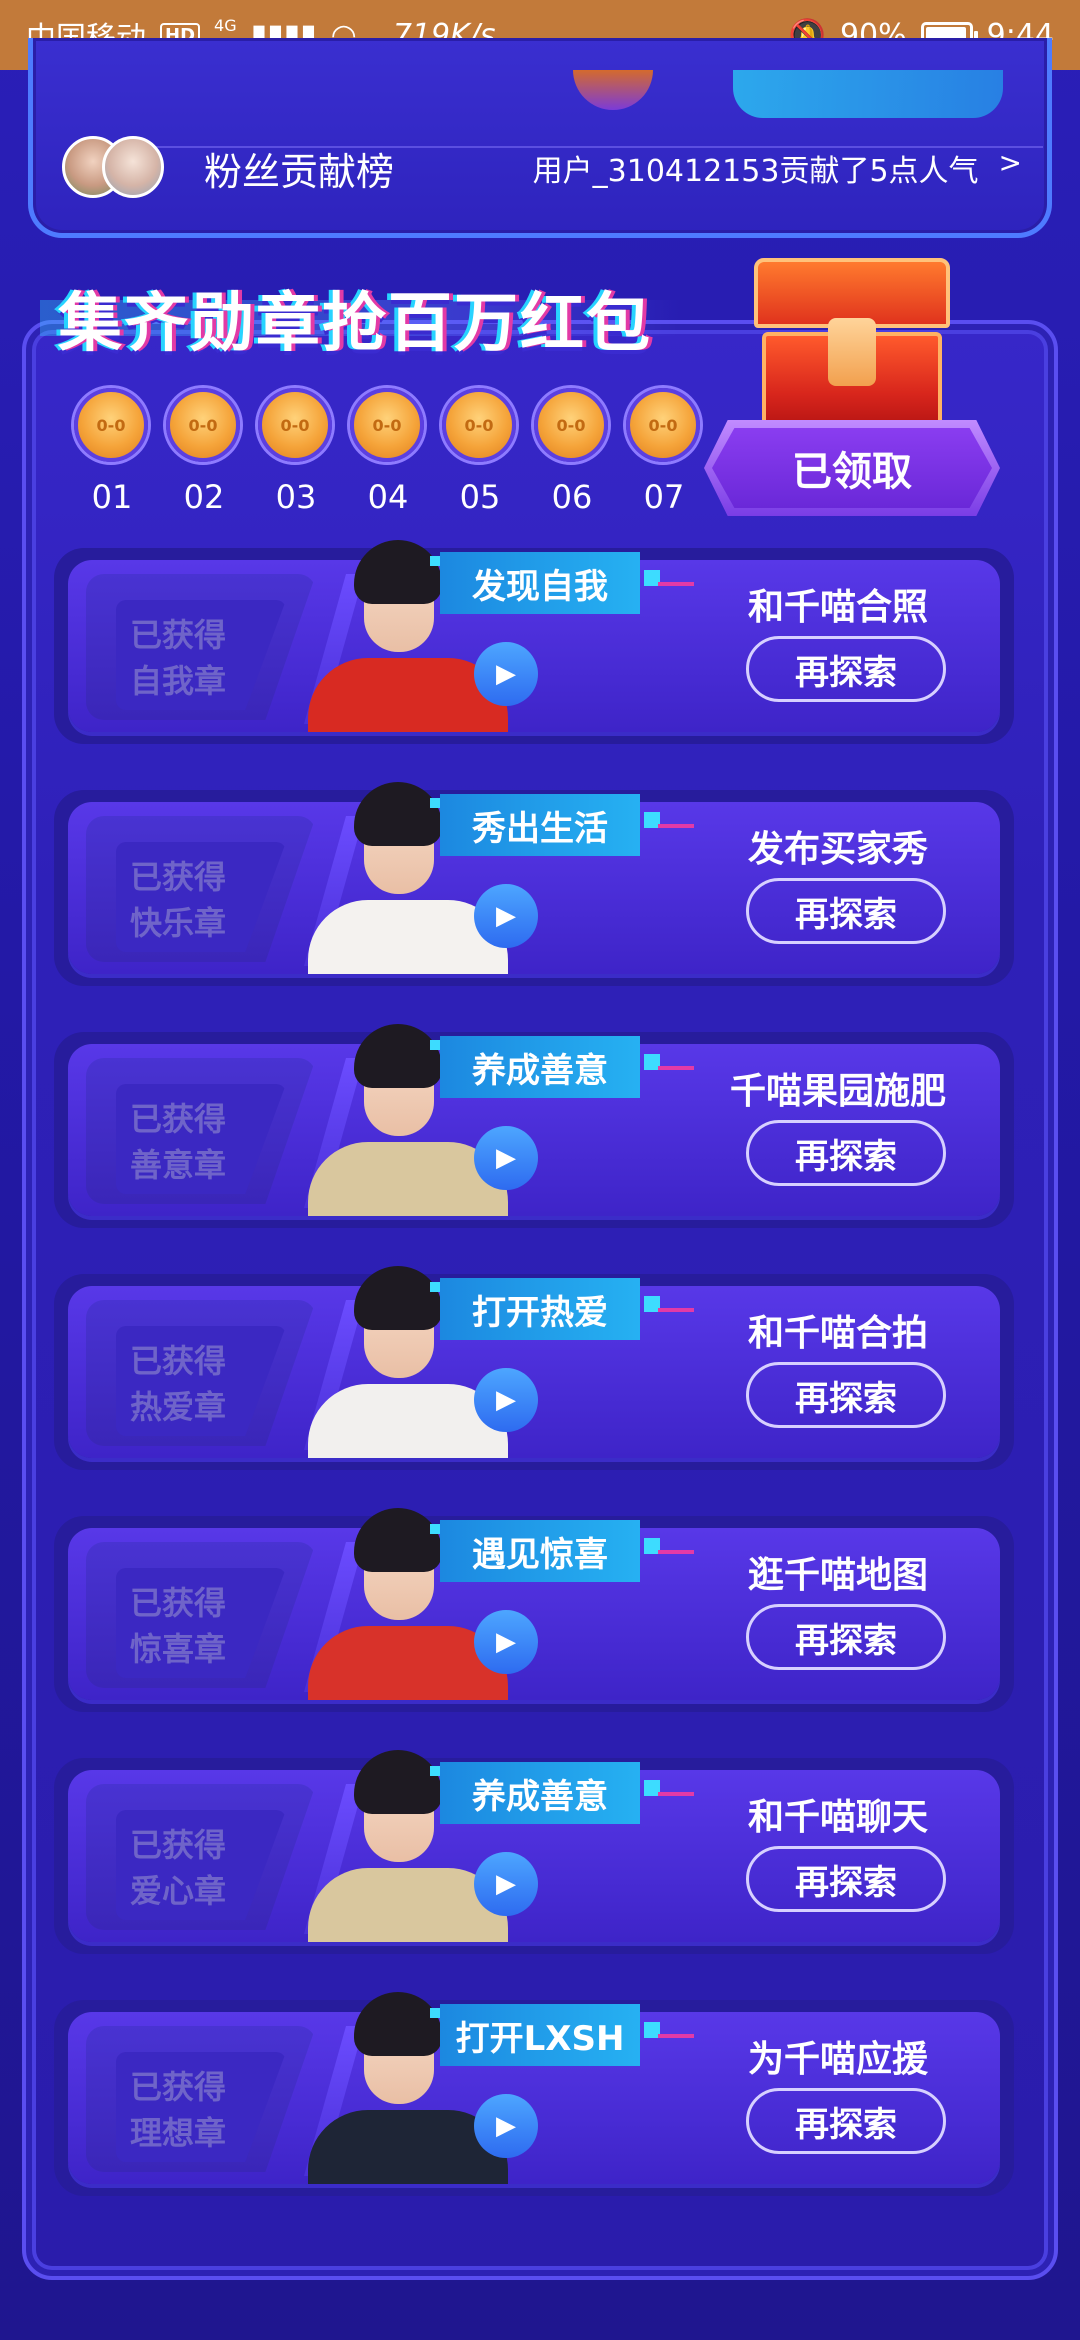  I want to click on badge-text: 已获得 爱心章, so click(178, 1868).